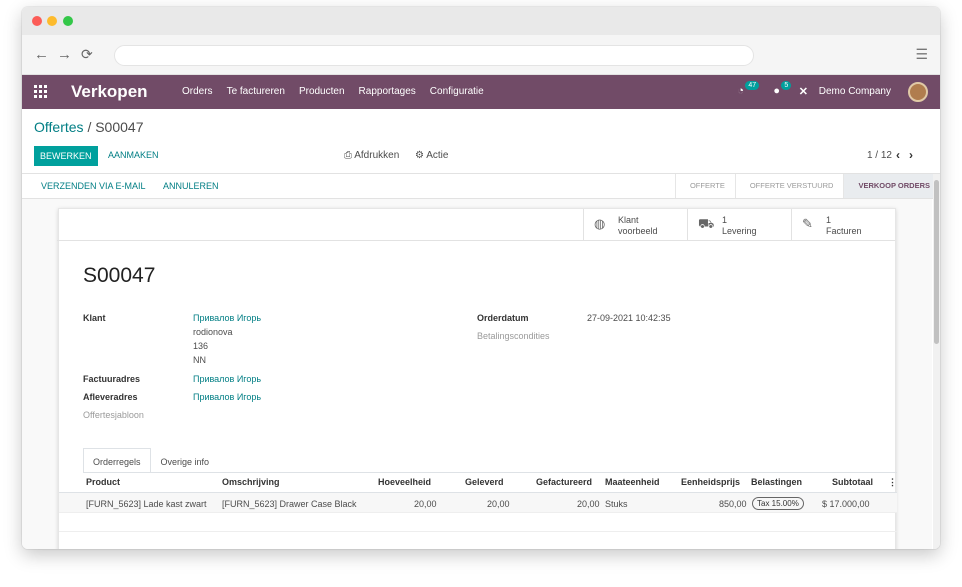  I want to click on cell-subtotal: $ 17.000,00, so click(846, 504).